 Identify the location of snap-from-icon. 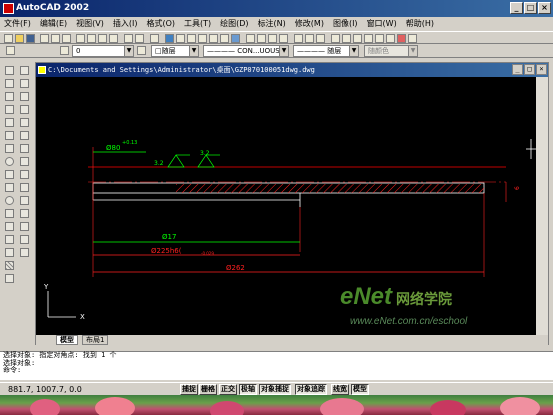
(180, 38).